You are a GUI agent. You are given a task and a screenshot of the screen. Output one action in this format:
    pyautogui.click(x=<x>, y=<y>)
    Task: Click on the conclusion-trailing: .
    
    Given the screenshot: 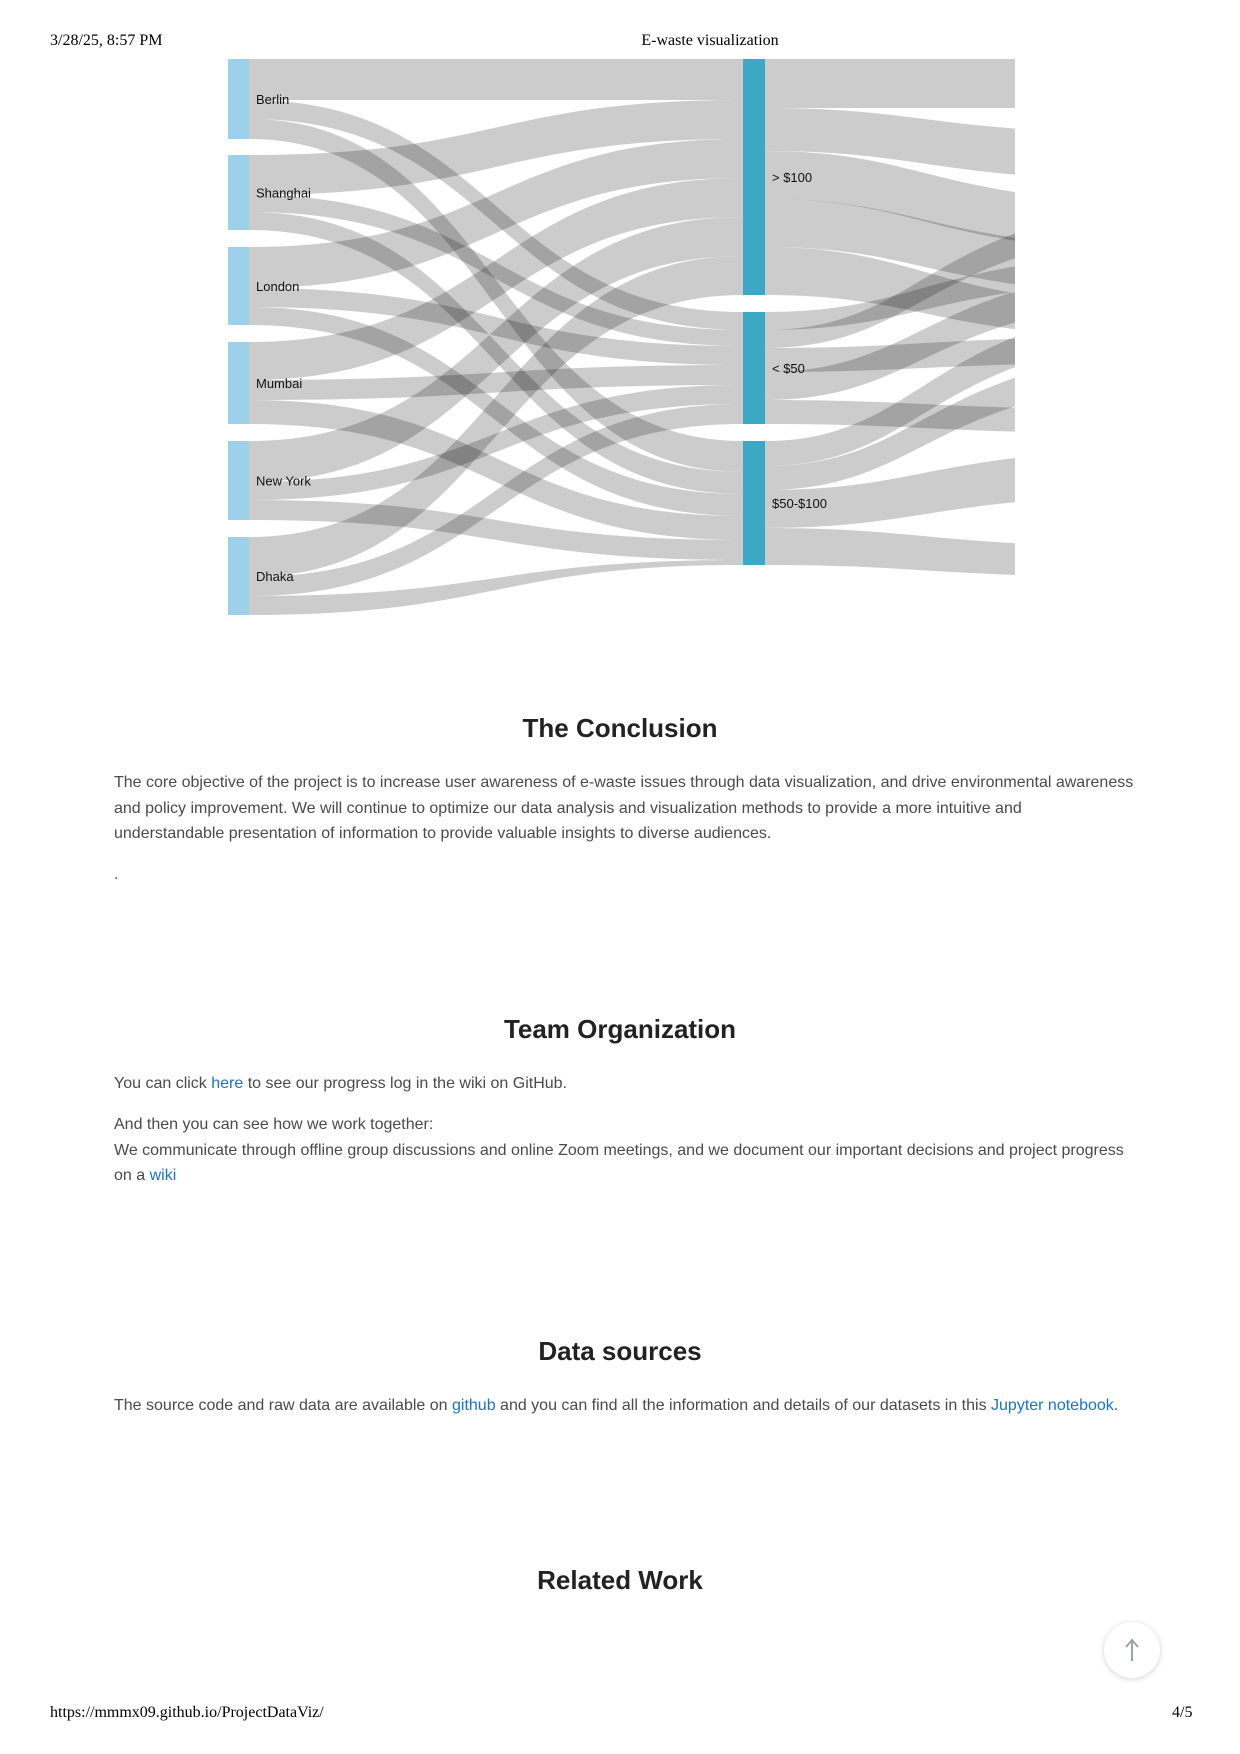 What is the action you would take?
    pyautogui.click(x=116, y=874)
    